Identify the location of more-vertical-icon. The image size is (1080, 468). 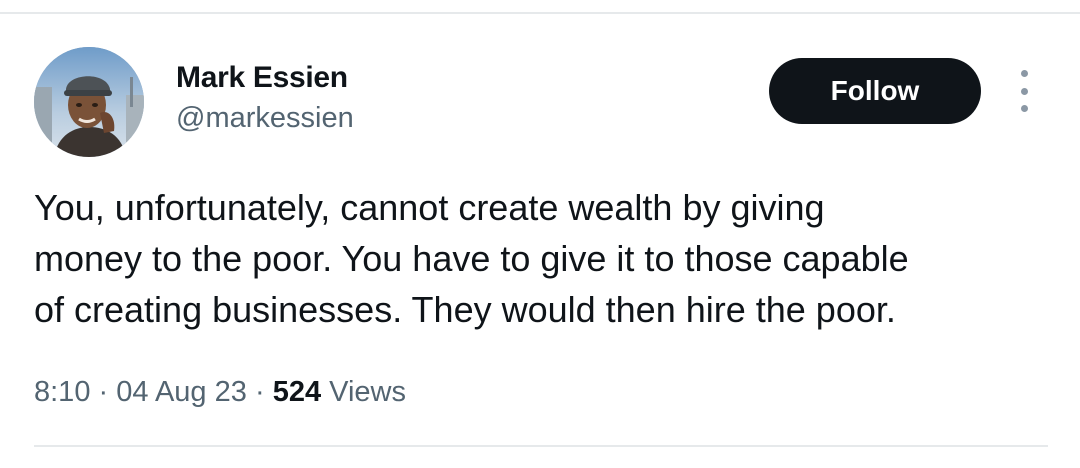
(1024, 91).